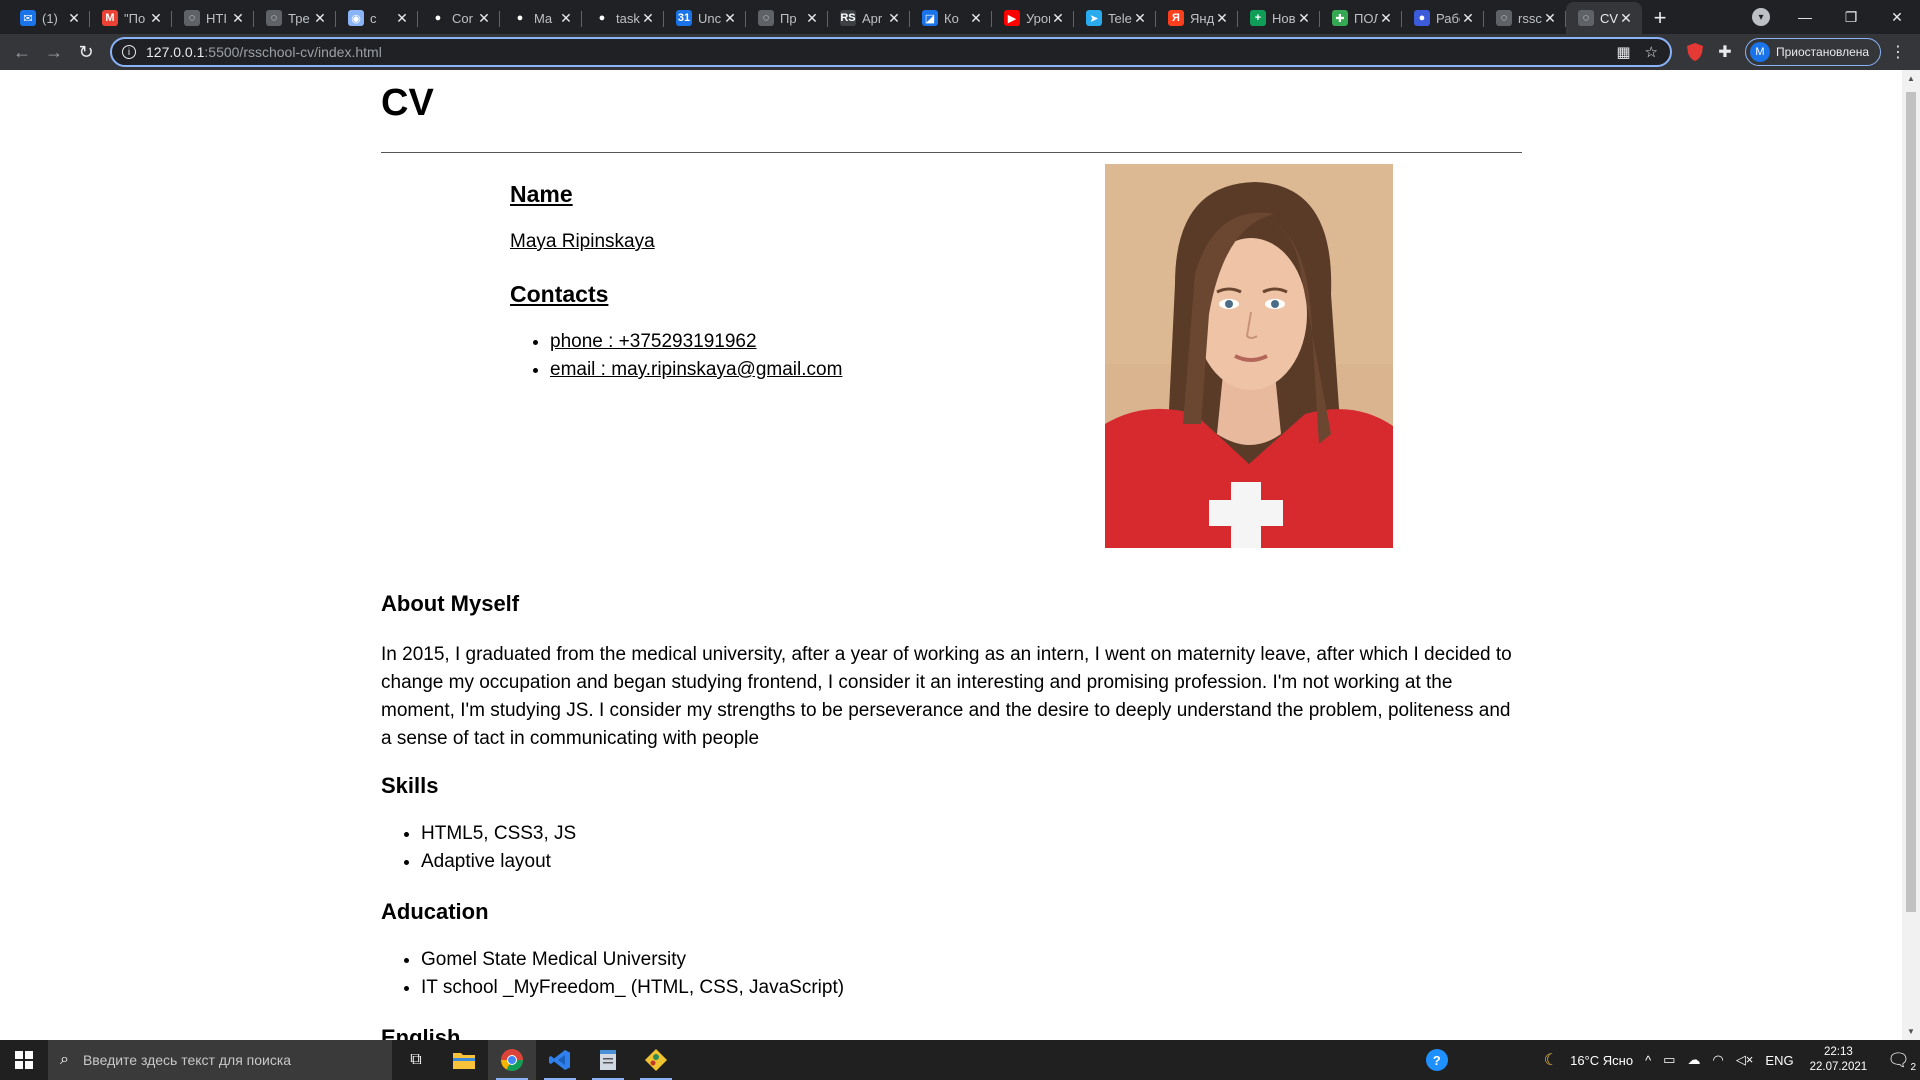  I want to click on tab-title: rsschoo, so click(1530, 18).